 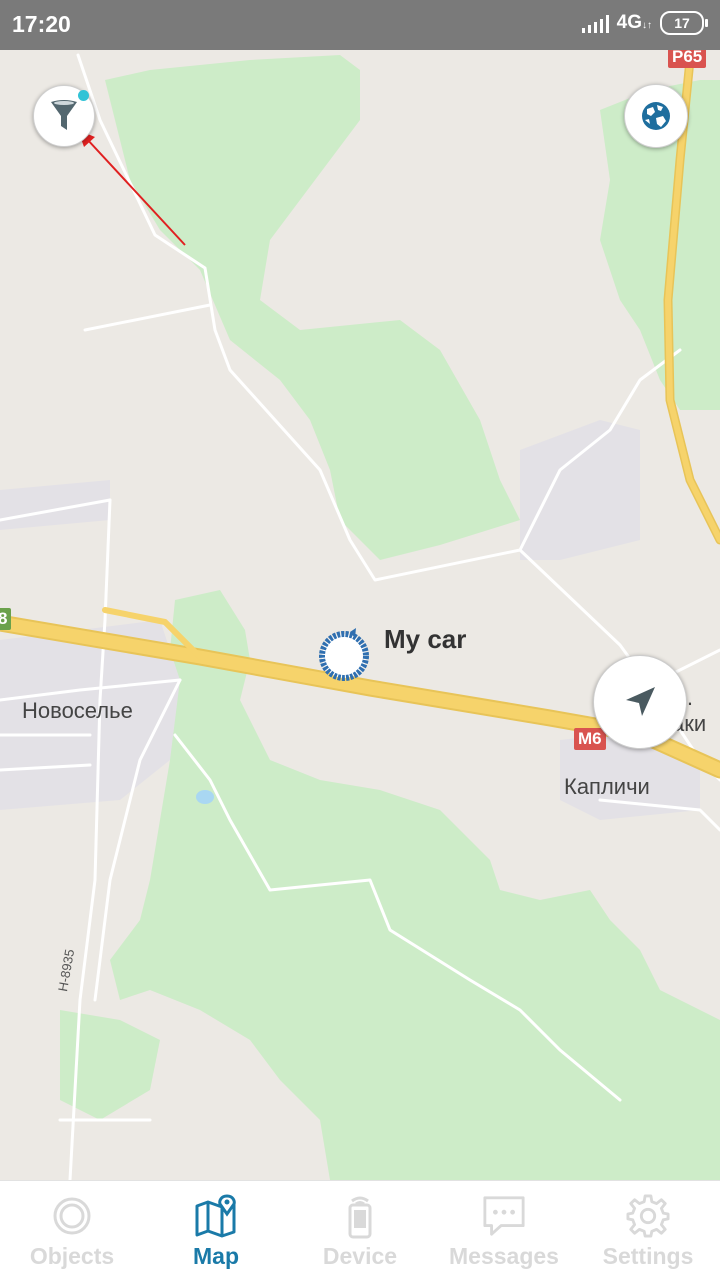 I want to click on signal-icon, so click(x=595, y=23).